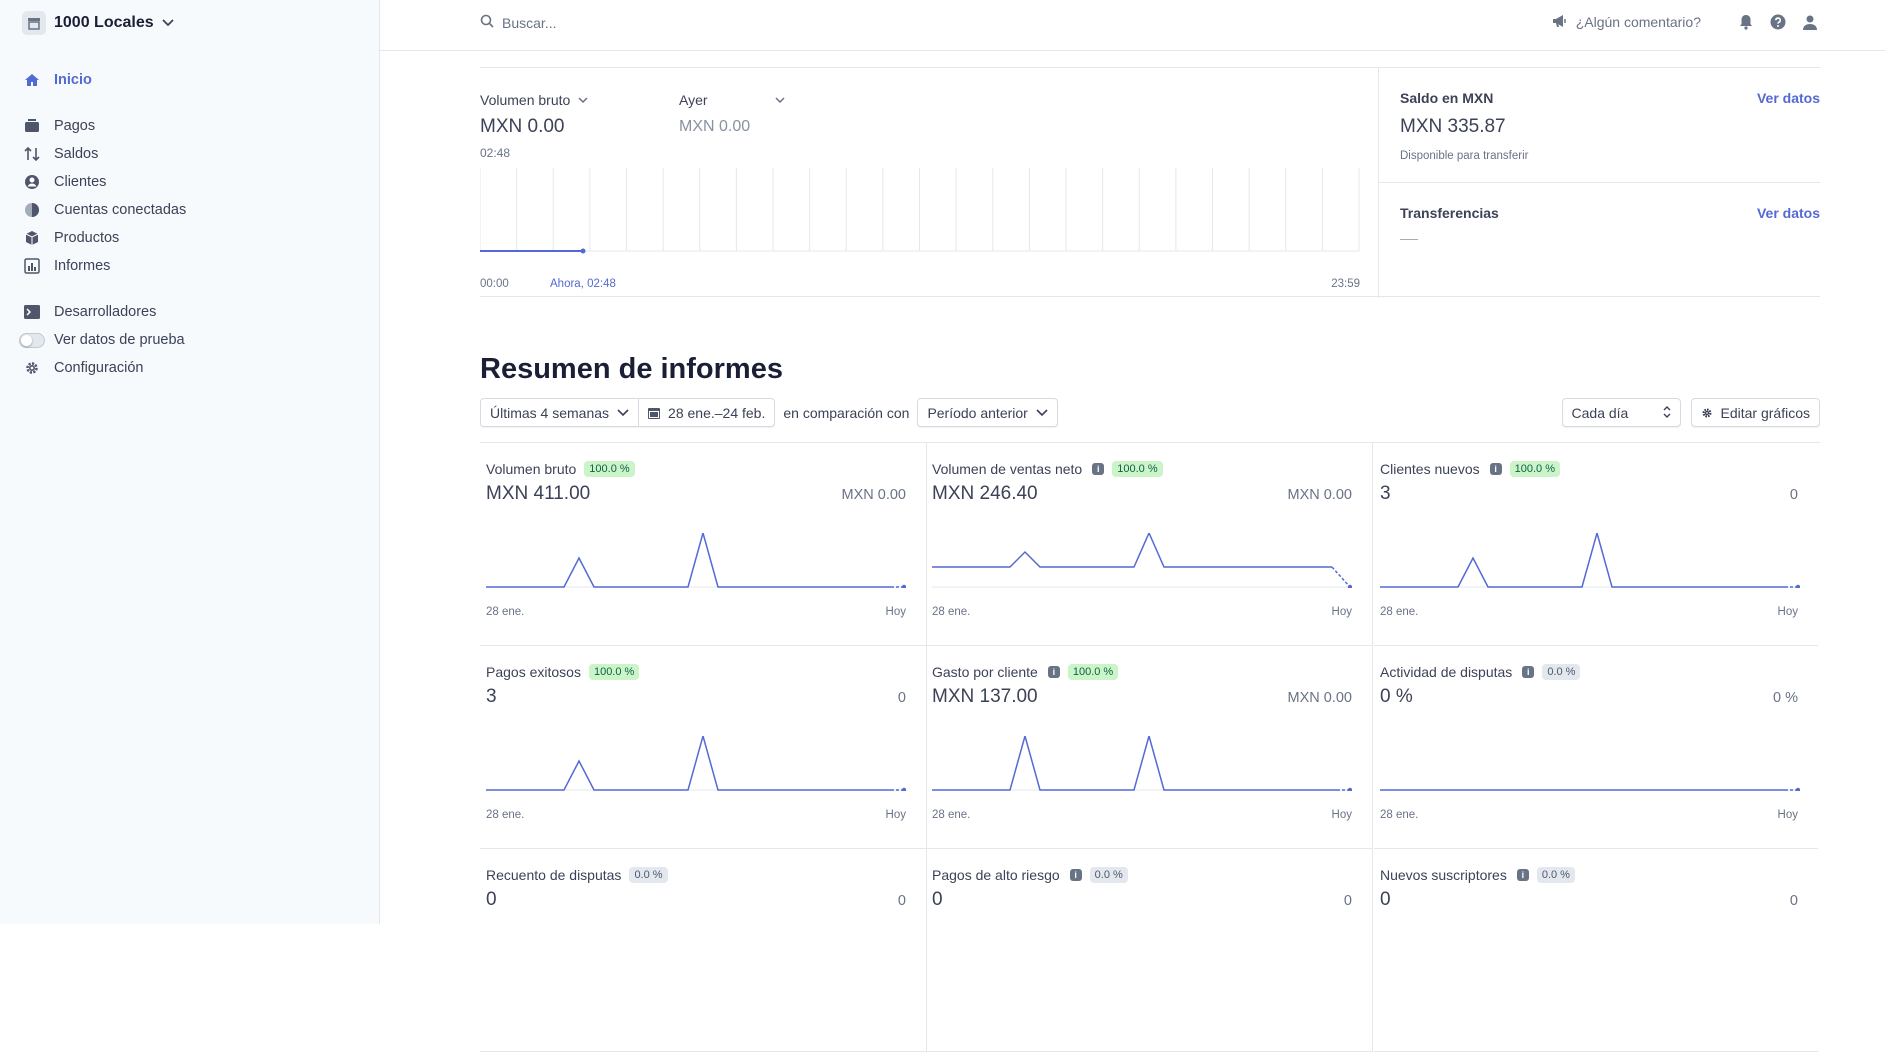 The image size is (1885, 1052). What do you see at coordinates (560, 412) in the screenshot?
I see `range-select: Últimas 4 semanas` at bounding box center [560, 412].